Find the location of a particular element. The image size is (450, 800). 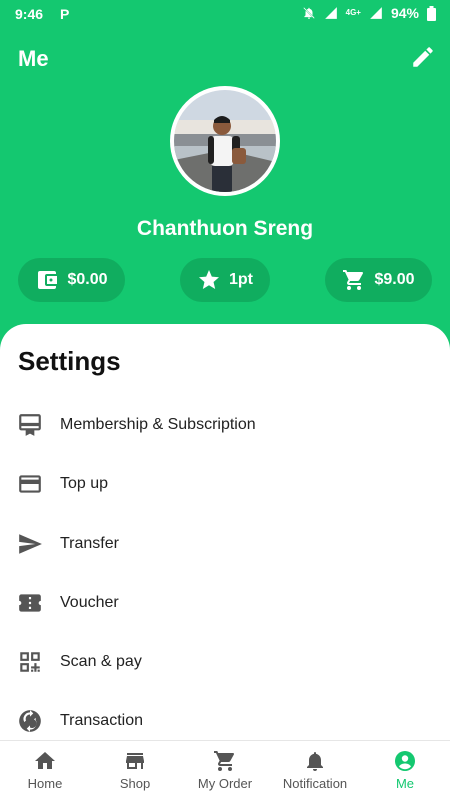

parking-notification-icon: P is located at coordinates (65, 14).